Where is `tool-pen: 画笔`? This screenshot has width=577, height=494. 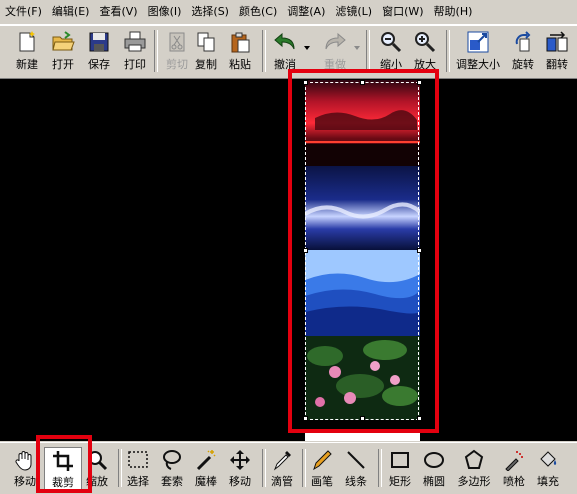
tool-pen: 画笔 is located at coordinates (322, 469).